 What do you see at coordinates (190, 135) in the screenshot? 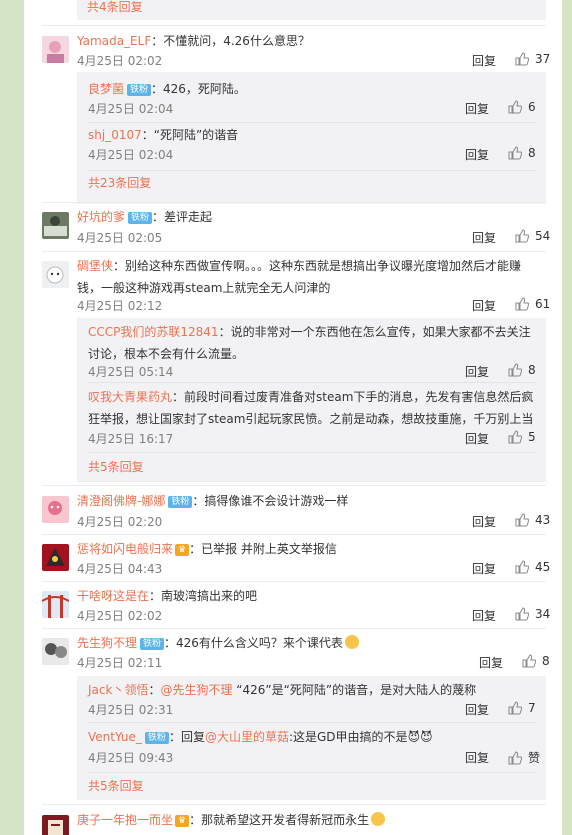
I see `reply-body: ：“死阿陆”的谐音` at bounding box center [190, 135].